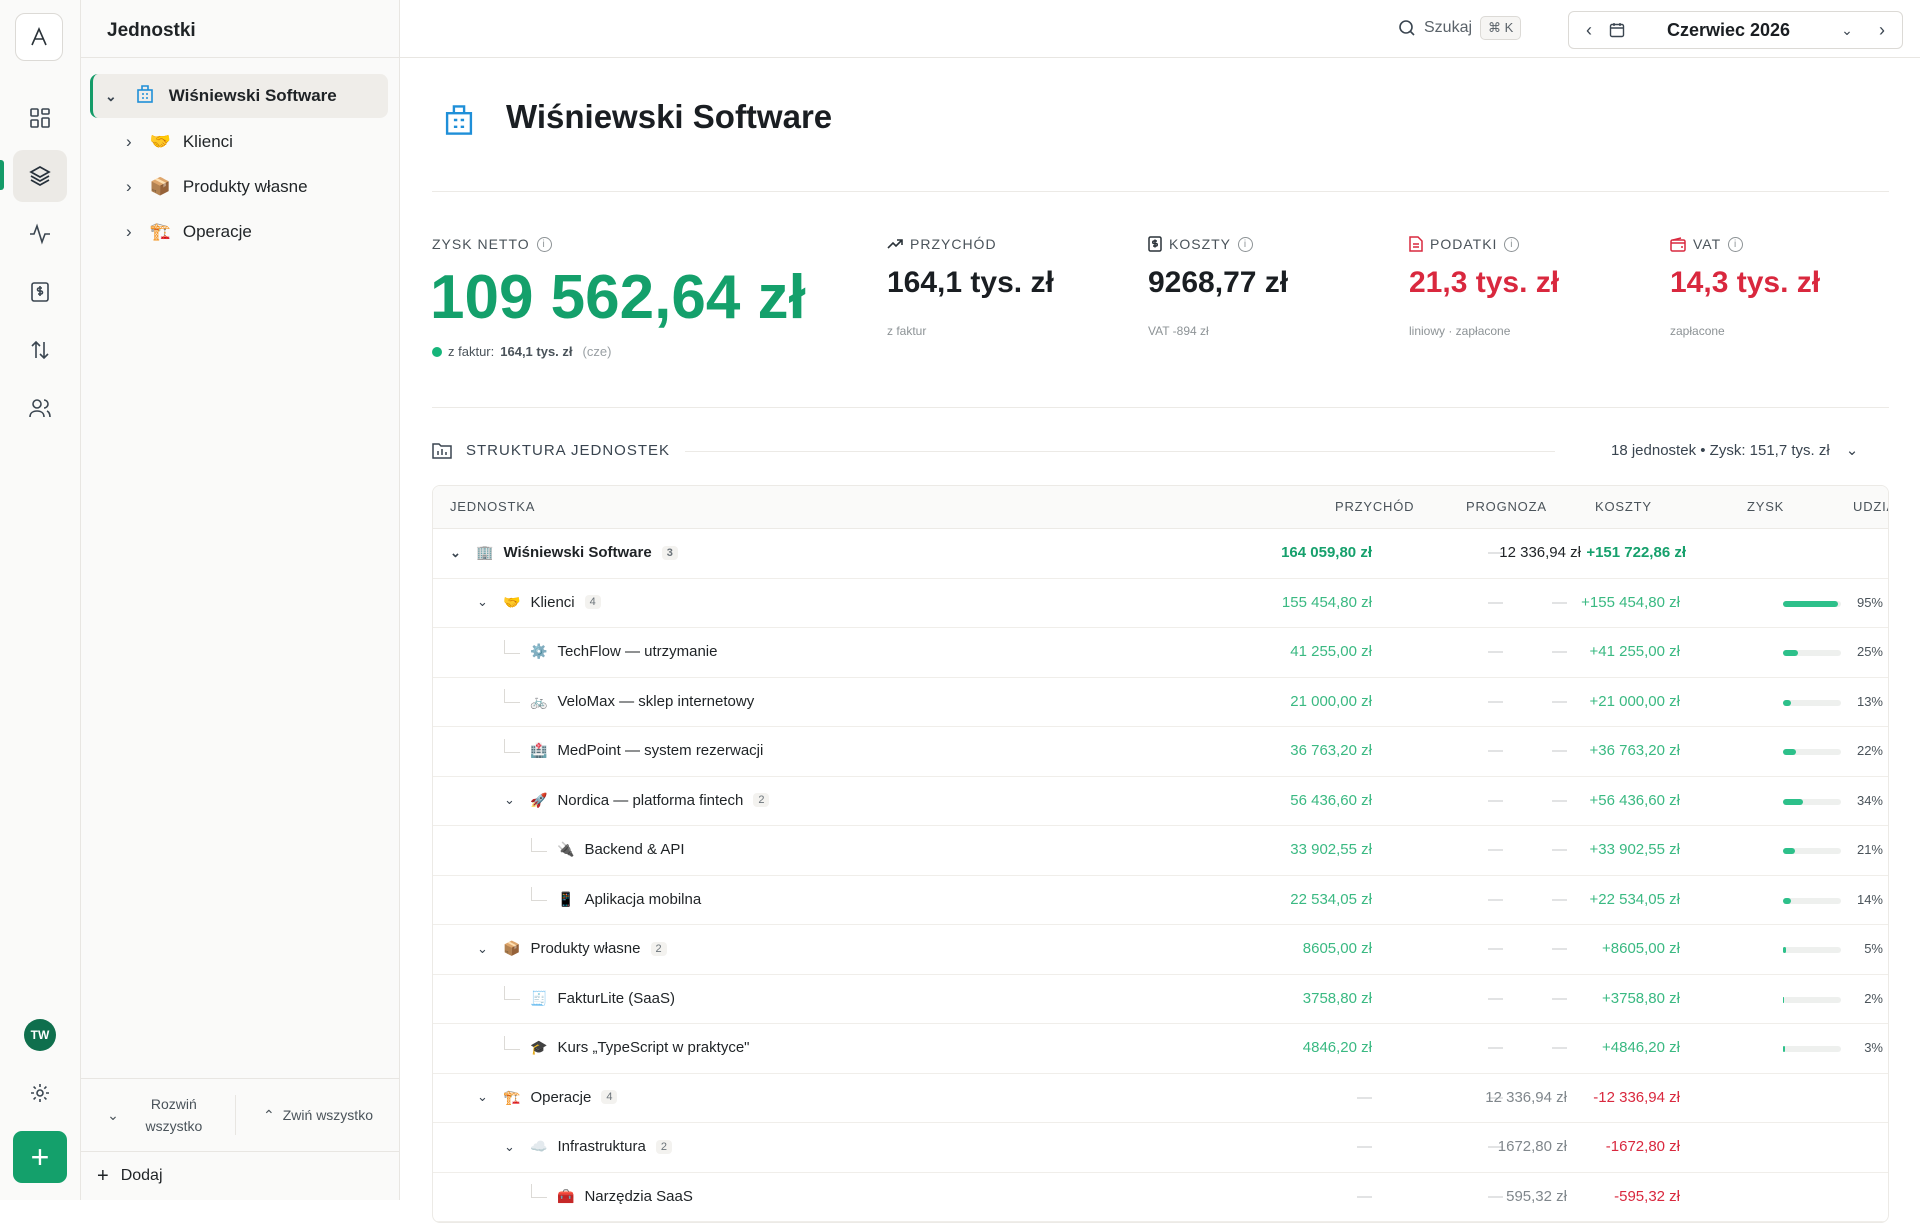  I want to click on user-avatar: TW, so click(40, 1035).